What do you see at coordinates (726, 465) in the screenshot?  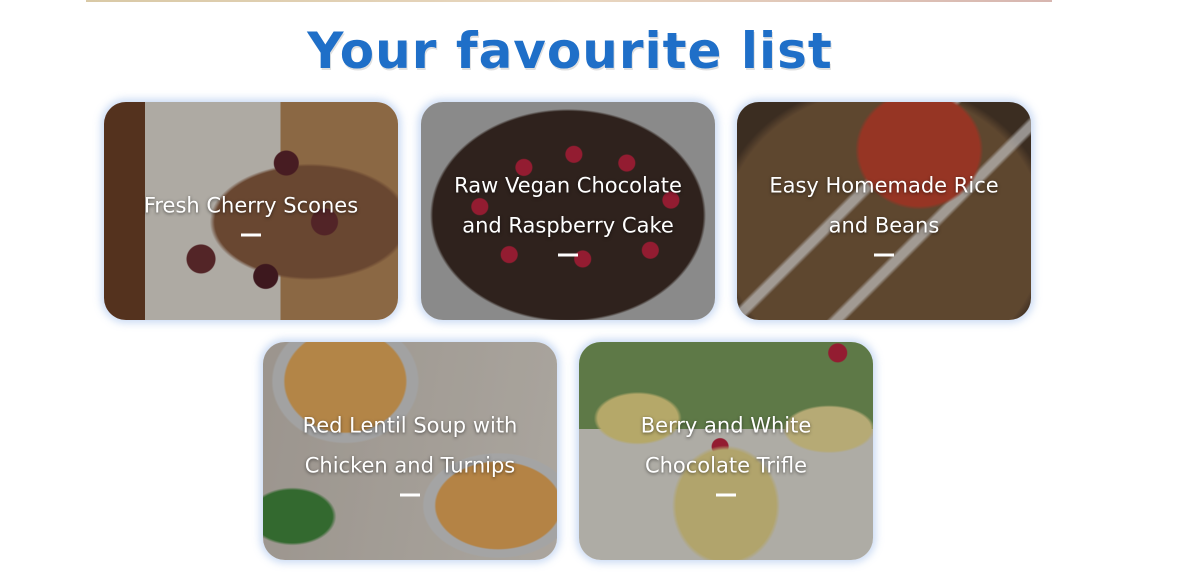 I see `recipe-title-line-2: Chocolate Trifle` at bounding box center [726, 465].